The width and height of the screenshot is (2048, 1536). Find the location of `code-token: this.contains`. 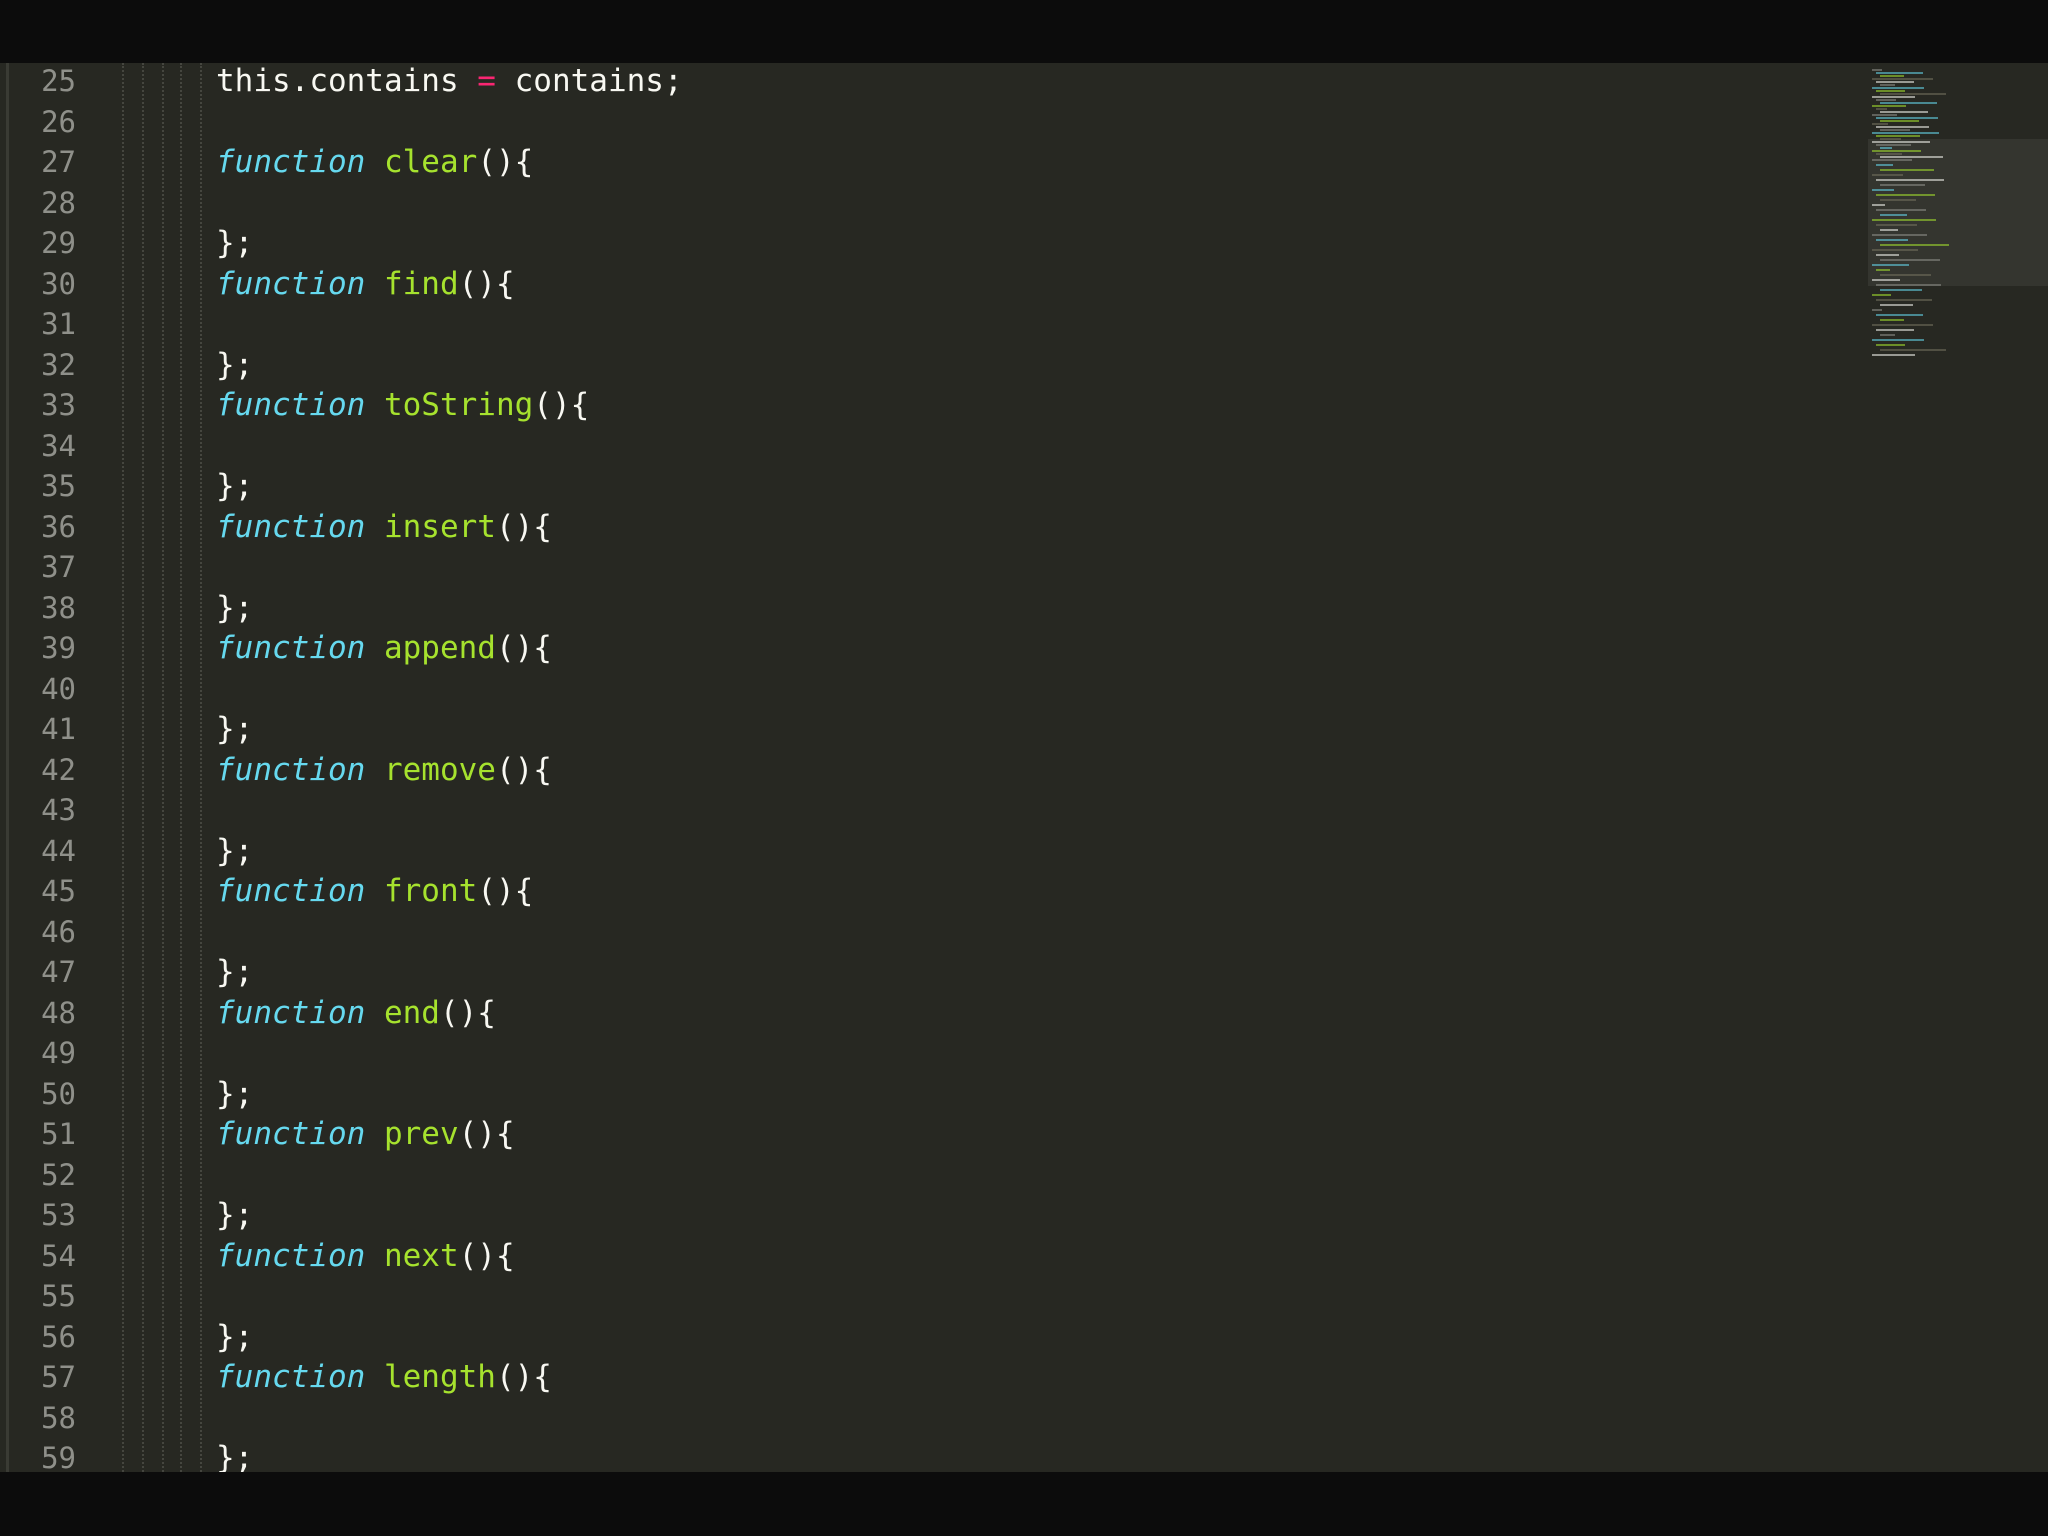

code-token: this.contains is located at coordinates (347, 81).